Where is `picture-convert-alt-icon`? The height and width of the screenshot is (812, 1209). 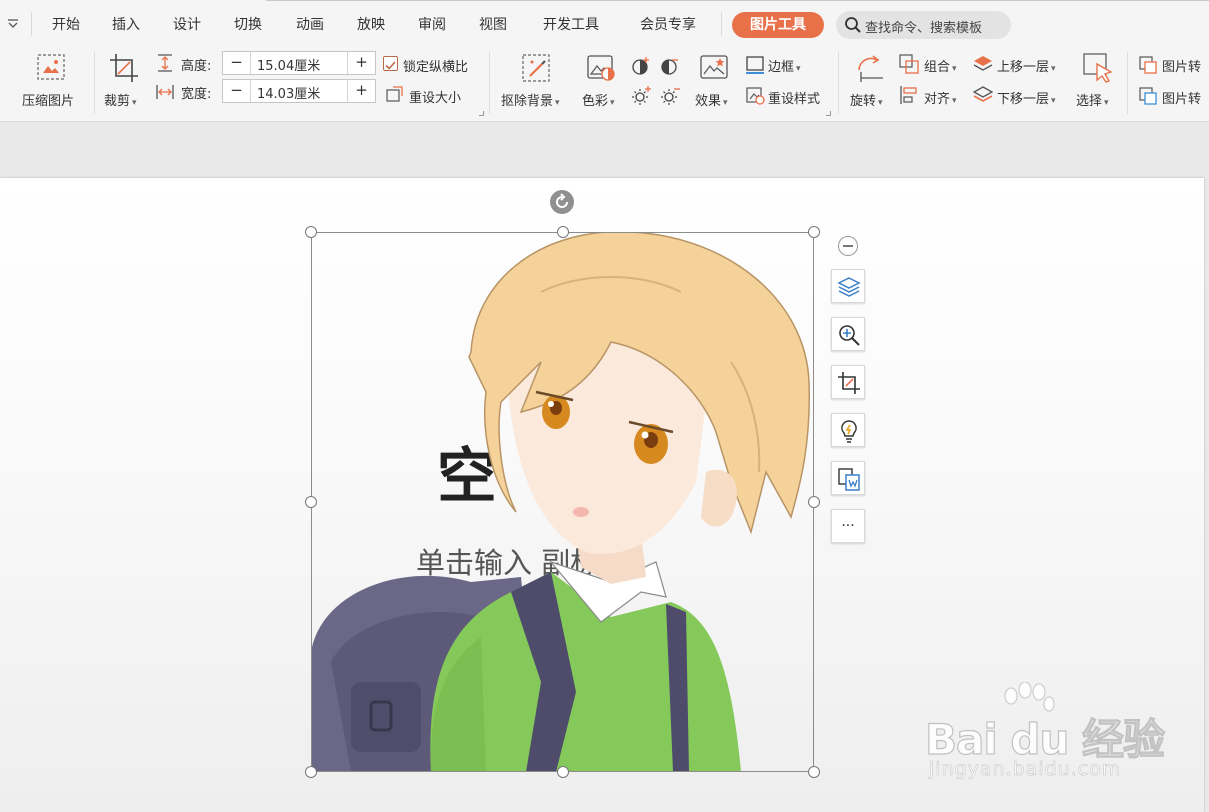
picture-convert-alt-icon is located at coordinates (1148, 96).